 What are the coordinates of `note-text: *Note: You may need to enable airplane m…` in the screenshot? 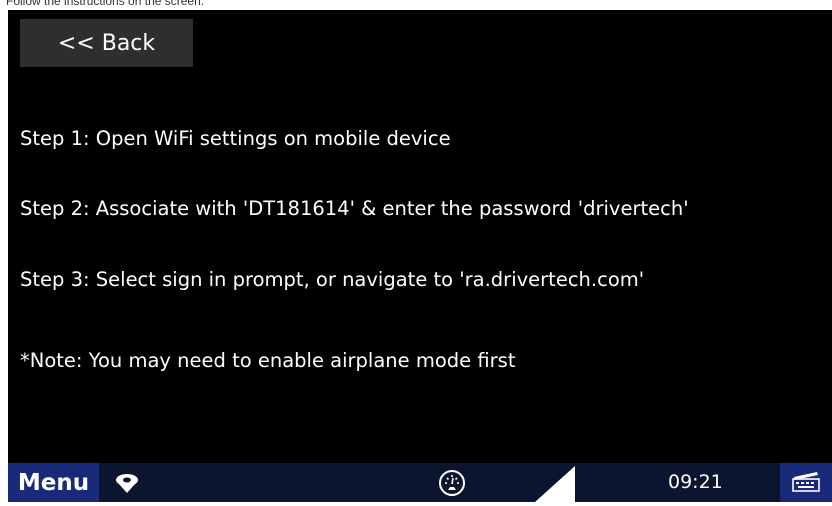 It's located at (268, 360).